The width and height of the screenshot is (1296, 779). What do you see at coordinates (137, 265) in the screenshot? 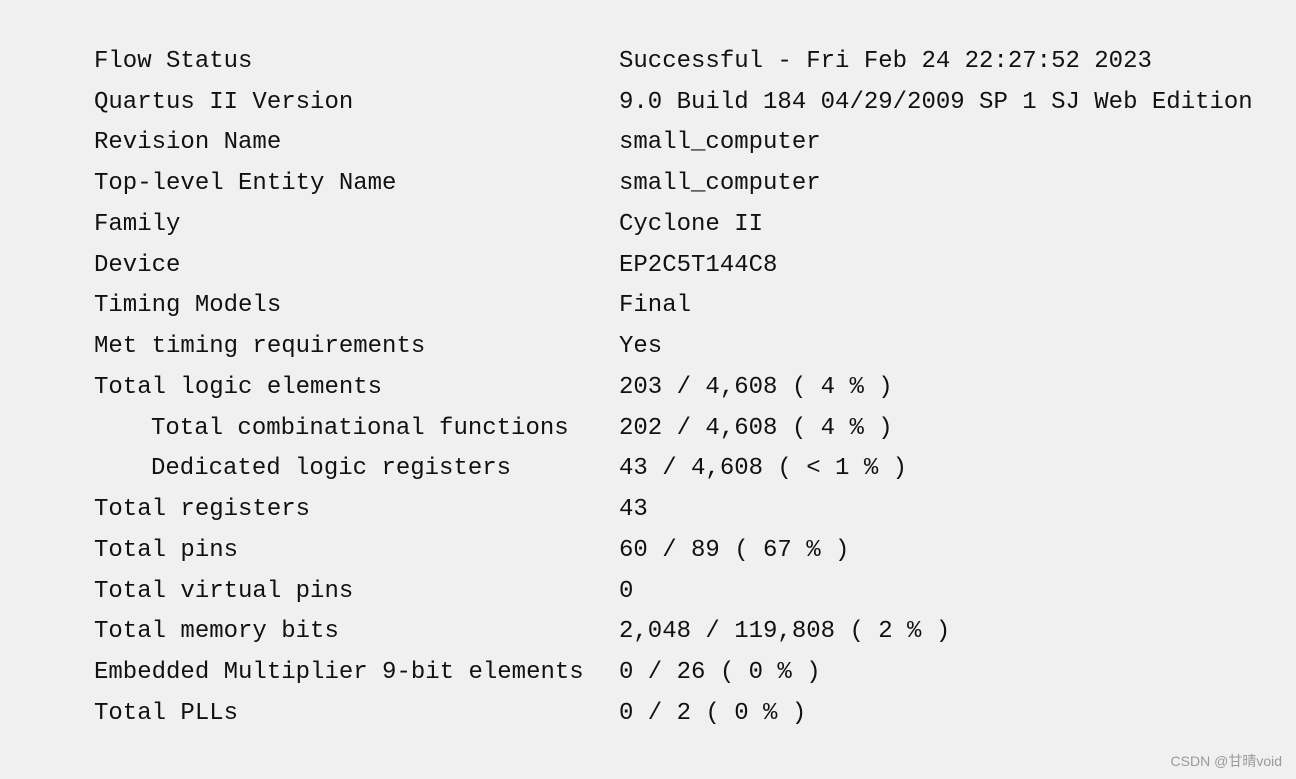
I see `row-label: Device` at bounding box center [137, 265].